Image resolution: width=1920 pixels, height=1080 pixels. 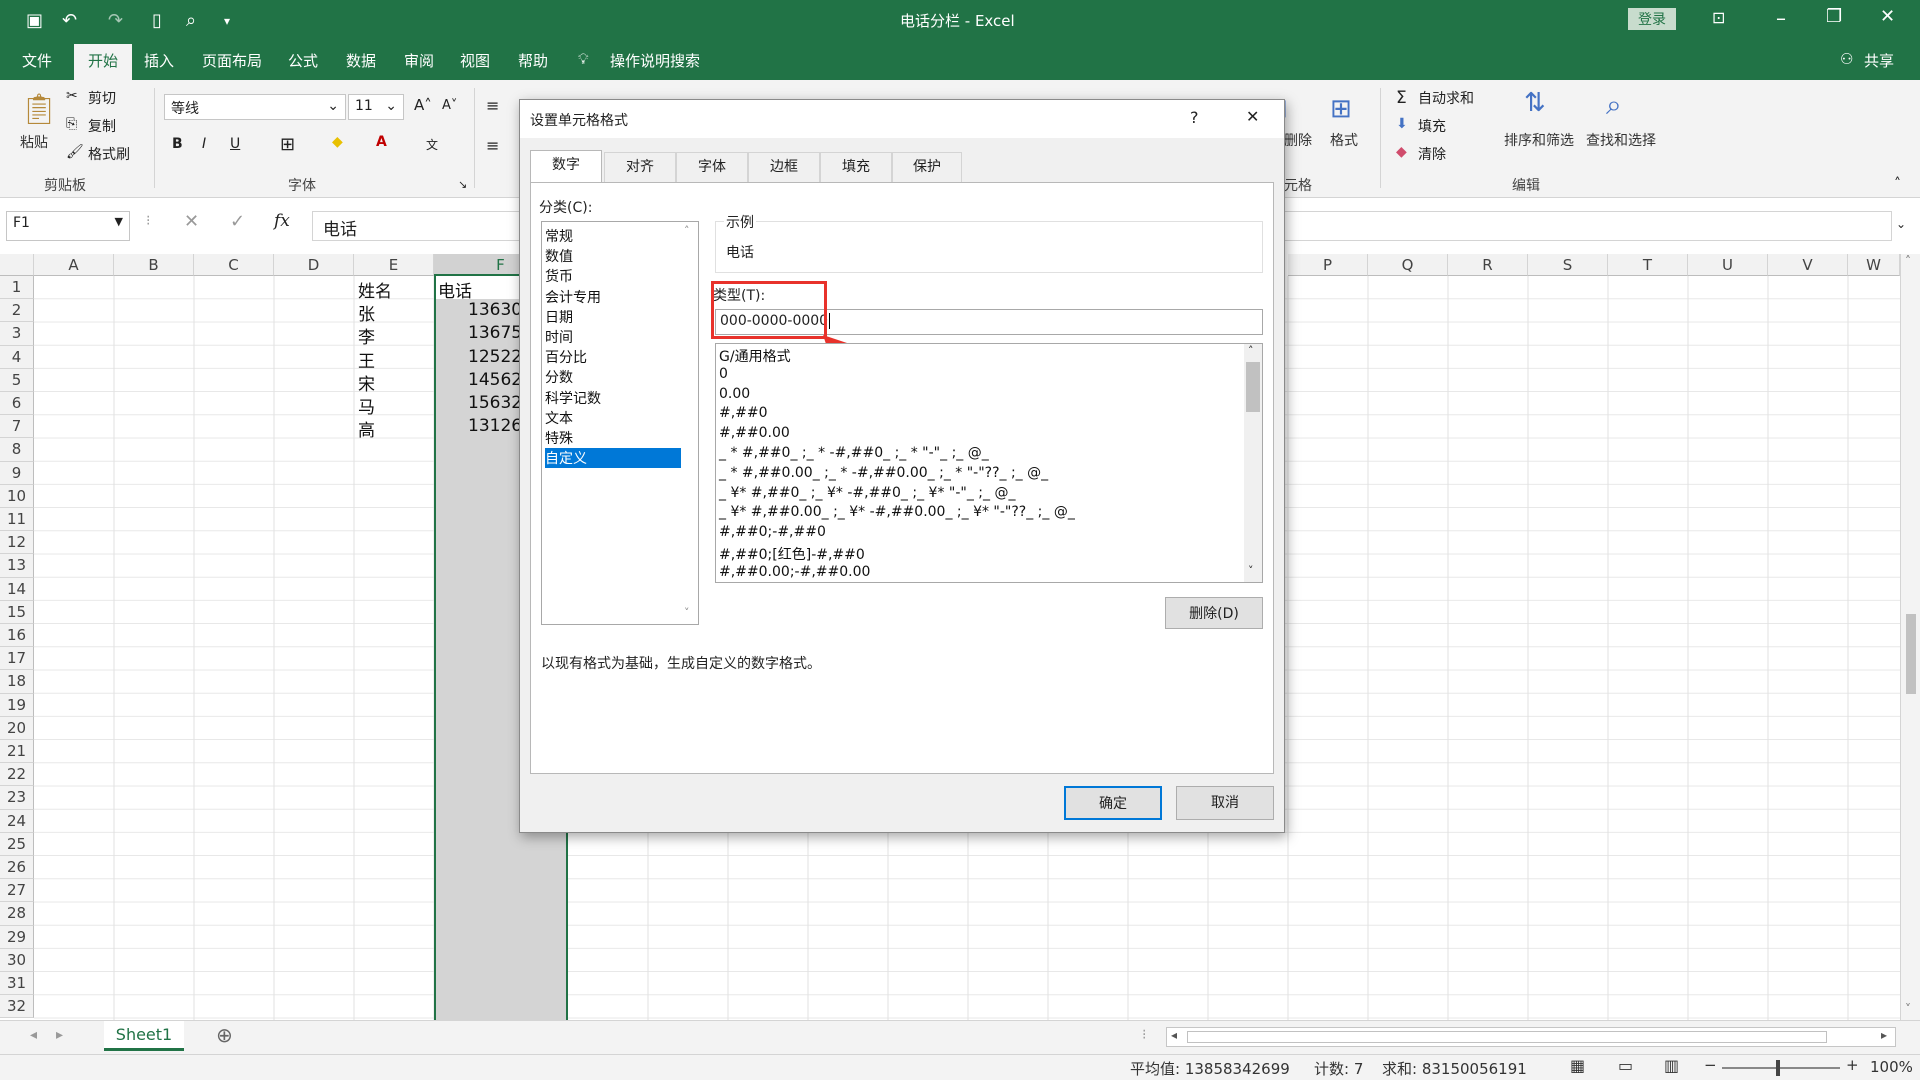 I want to click on next-sheet-icon: ▸, so click(x=59, y=1035).